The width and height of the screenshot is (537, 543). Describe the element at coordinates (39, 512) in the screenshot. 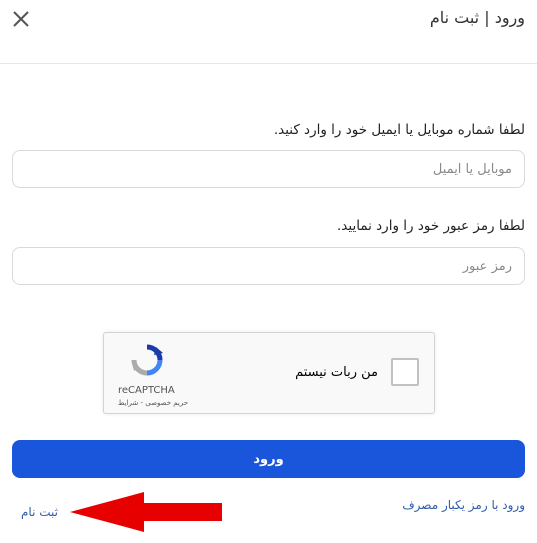

I see `register-link: ثبت نام` at that location.